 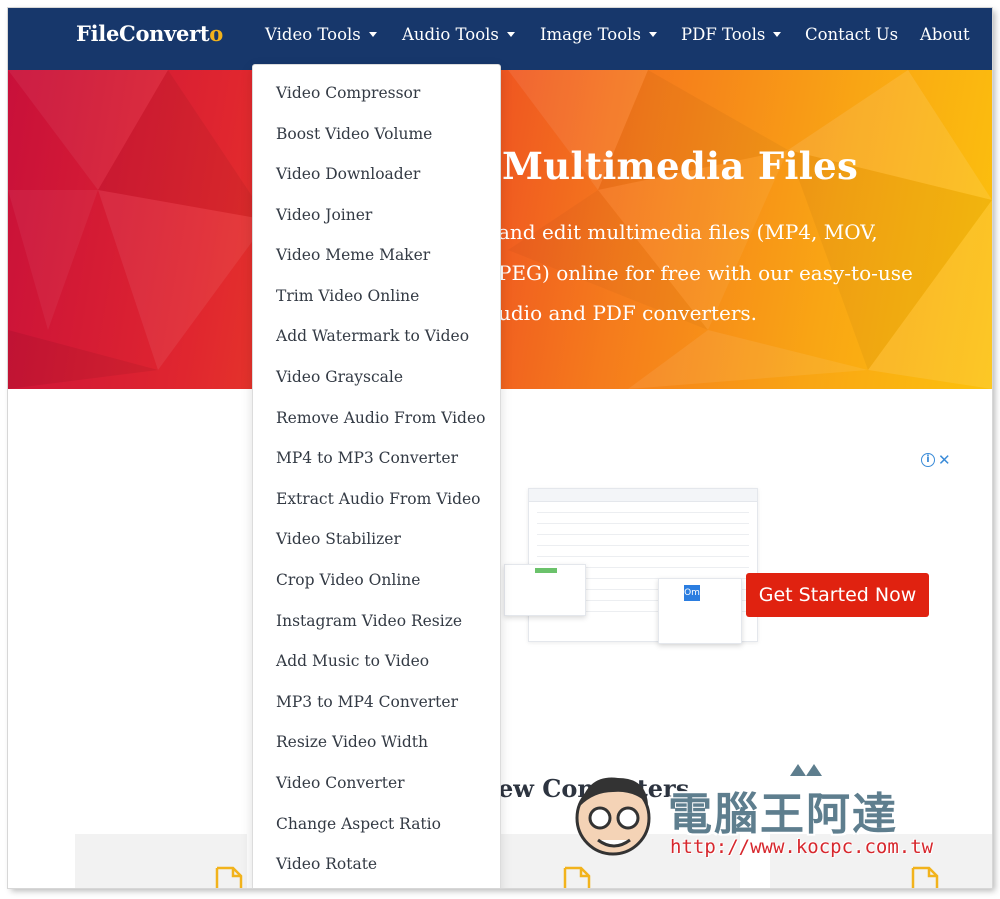 I want to click on menu-item-remove-audio-from-video: Remove Audio From Video, so click(x=380, y=418).